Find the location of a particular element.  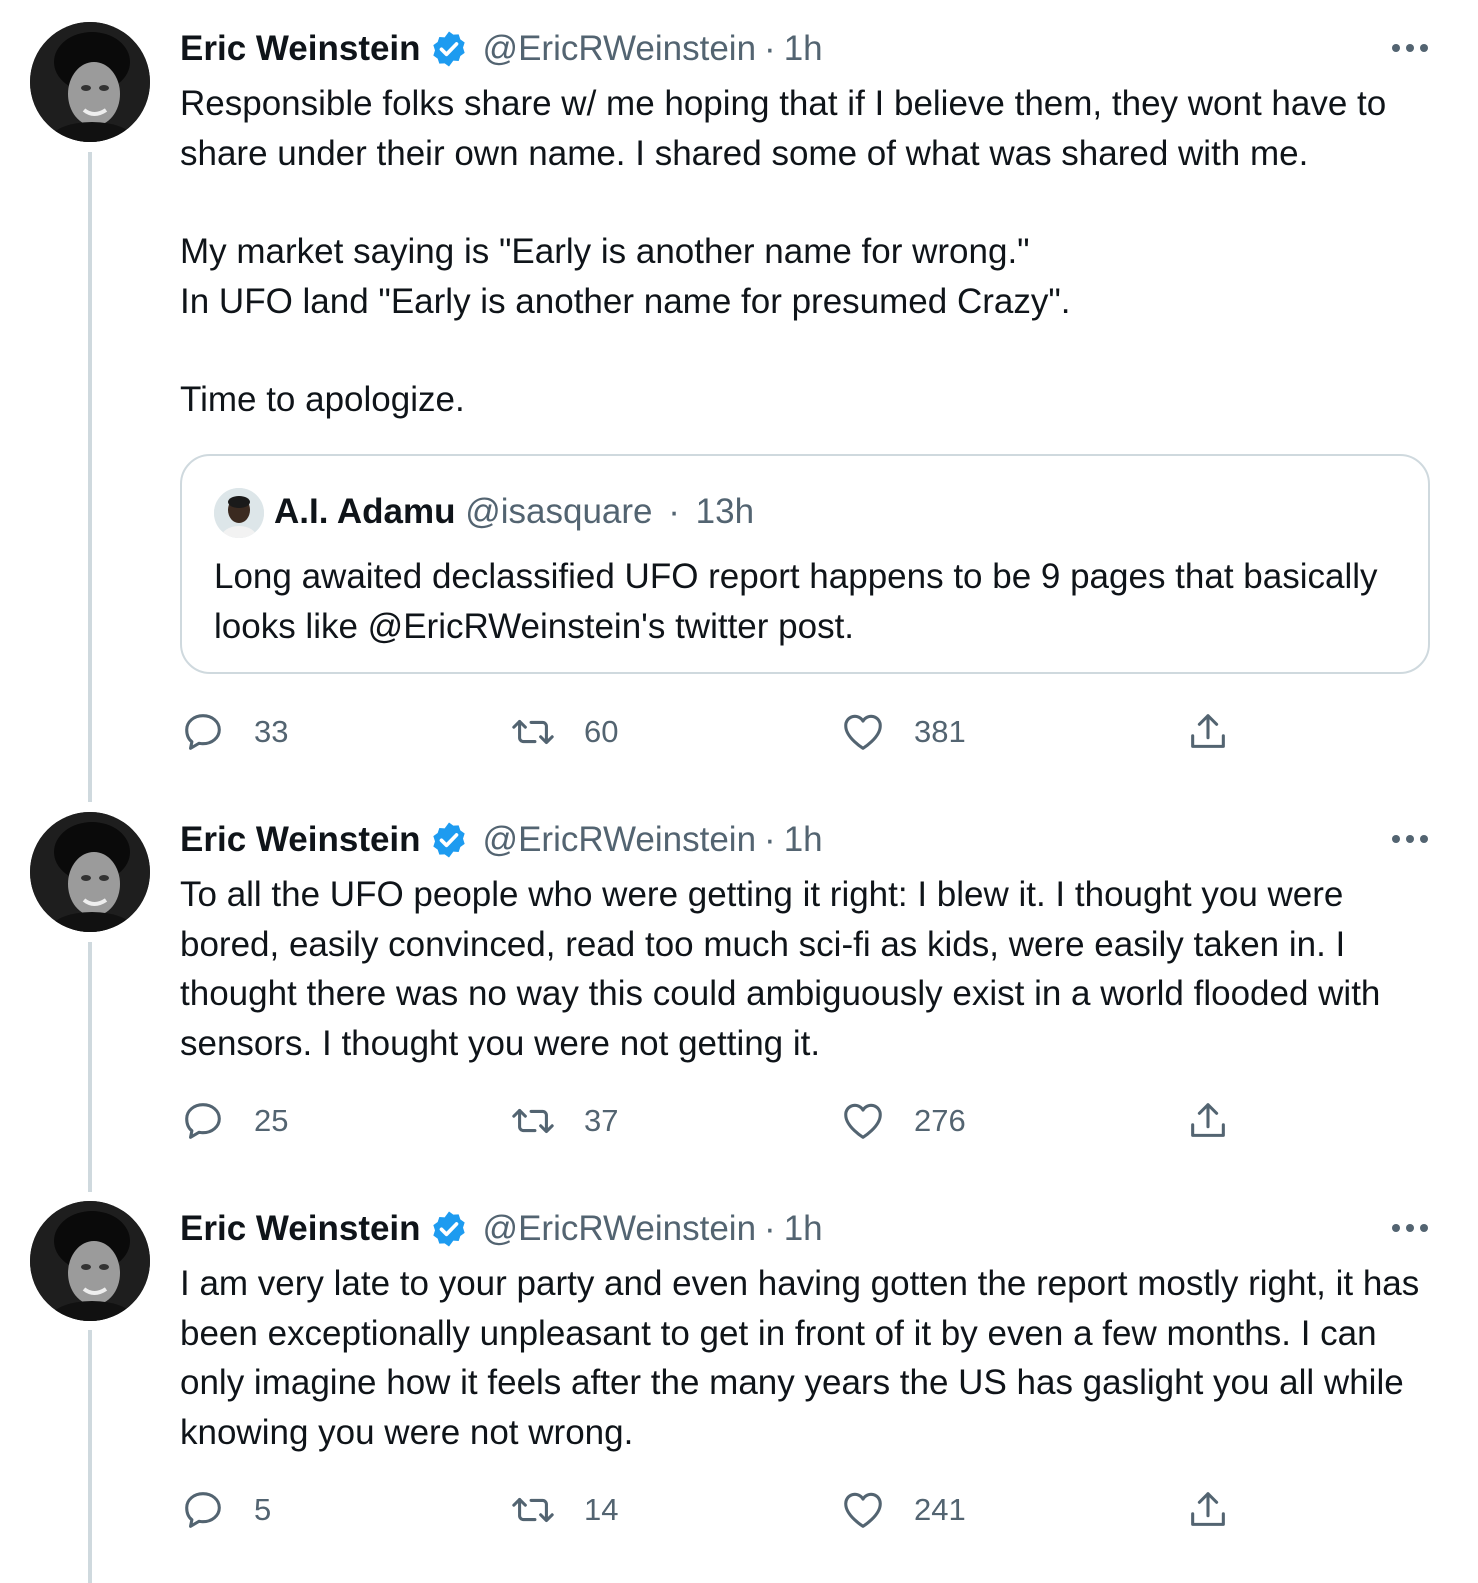

like-button: 381 is located at coordinates (903, 732).